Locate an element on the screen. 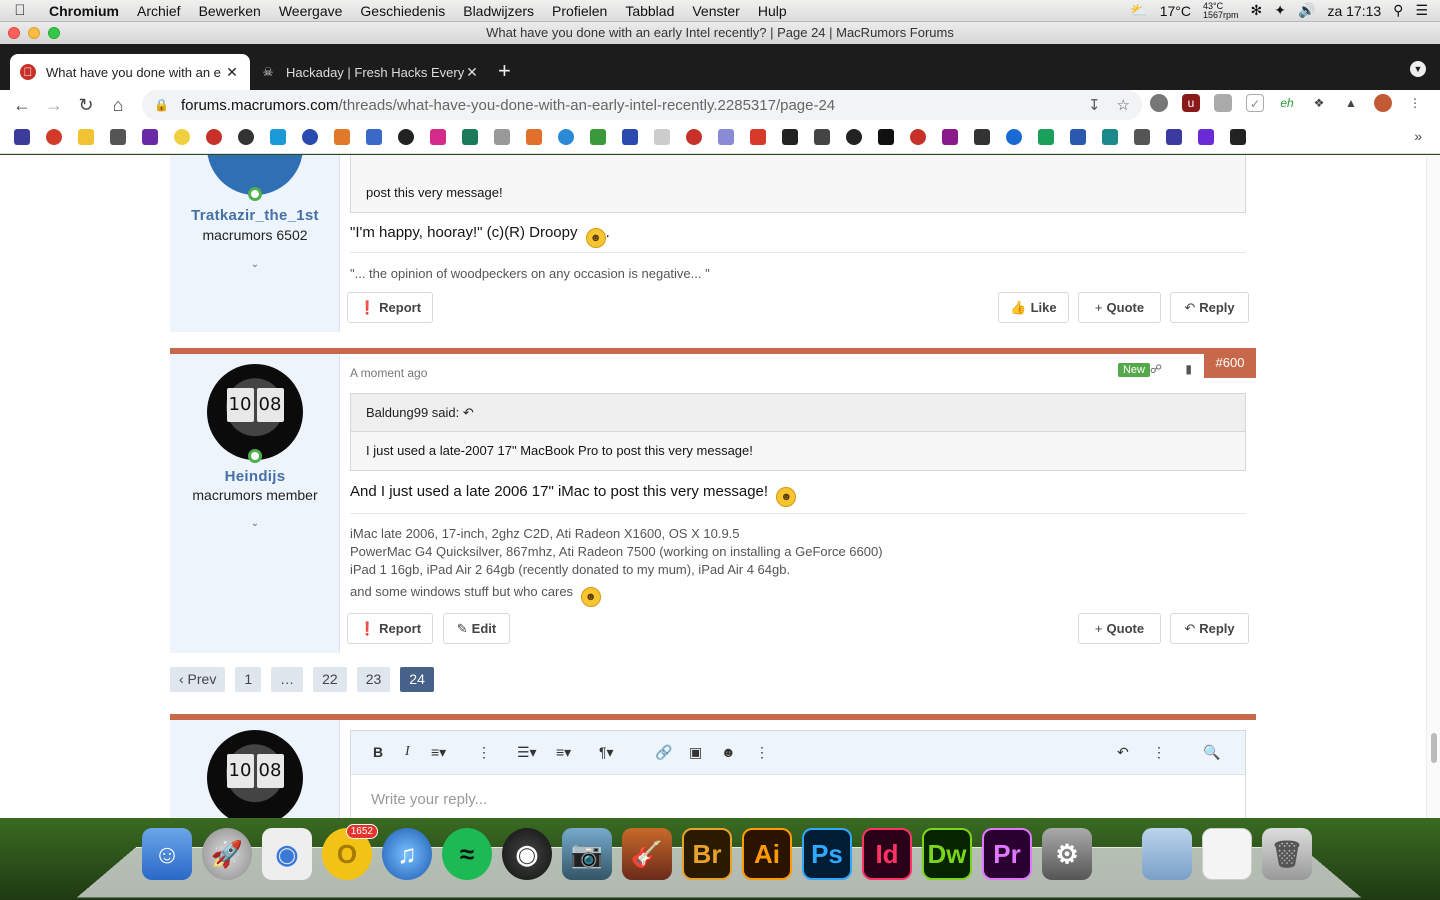 Image resolution: width=1440 pixels, height=900 pixels. bookmark-27-icon is located at coordinates (854, 136).